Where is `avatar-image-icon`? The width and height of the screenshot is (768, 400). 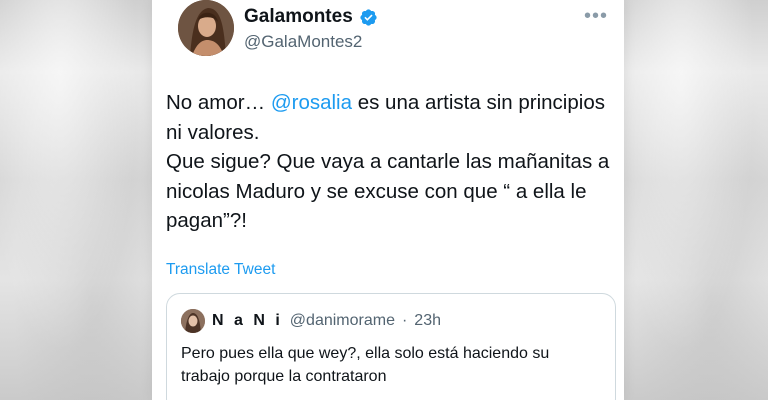 avatar-image-icon is located at coordinates (206, 28).